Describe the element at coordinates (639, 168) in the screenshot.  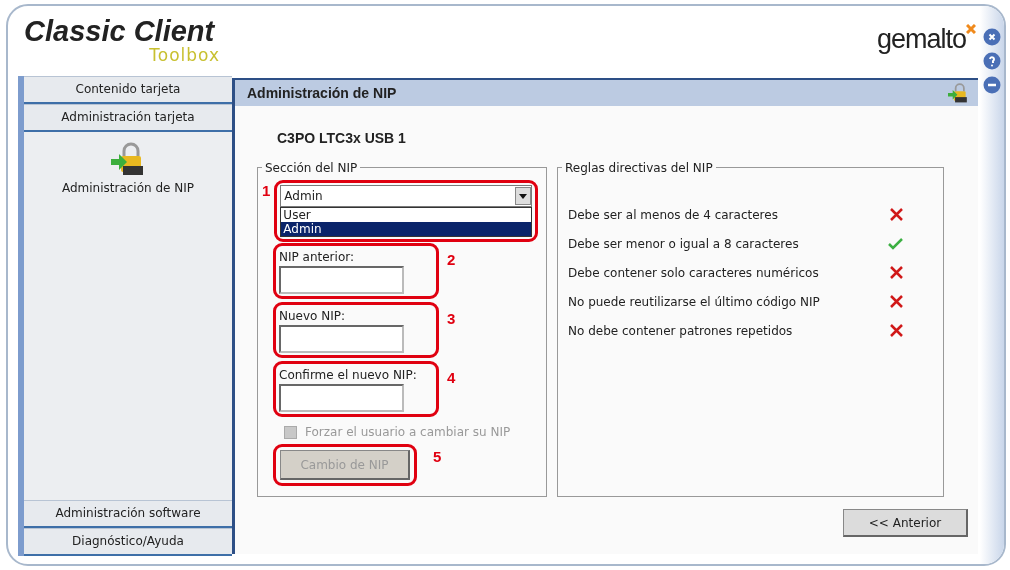
I see `section-legend: Reglas directivas del NIP` at that location.